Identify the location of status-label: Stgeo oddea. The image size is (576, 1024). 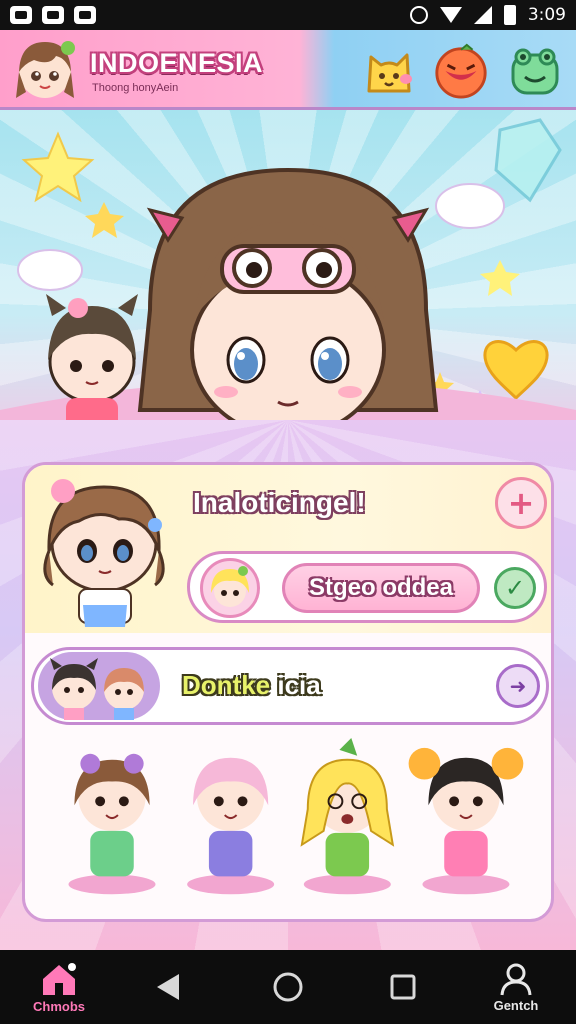
(381, 588).